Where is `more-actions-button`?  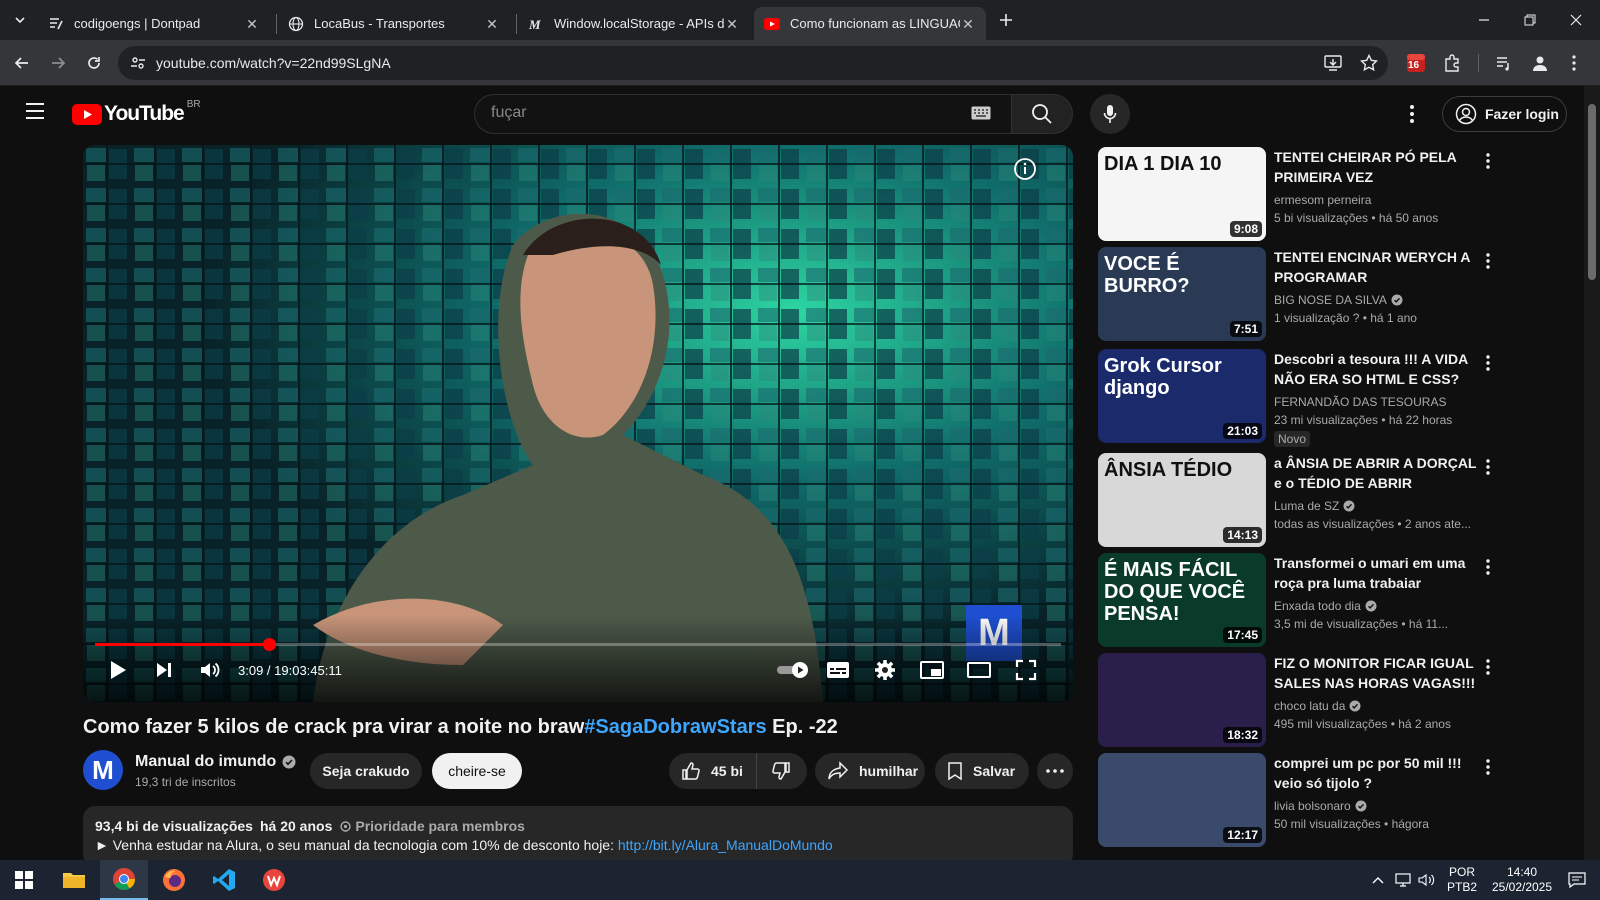 more-actions-button is located at coordinates (1055, 771).